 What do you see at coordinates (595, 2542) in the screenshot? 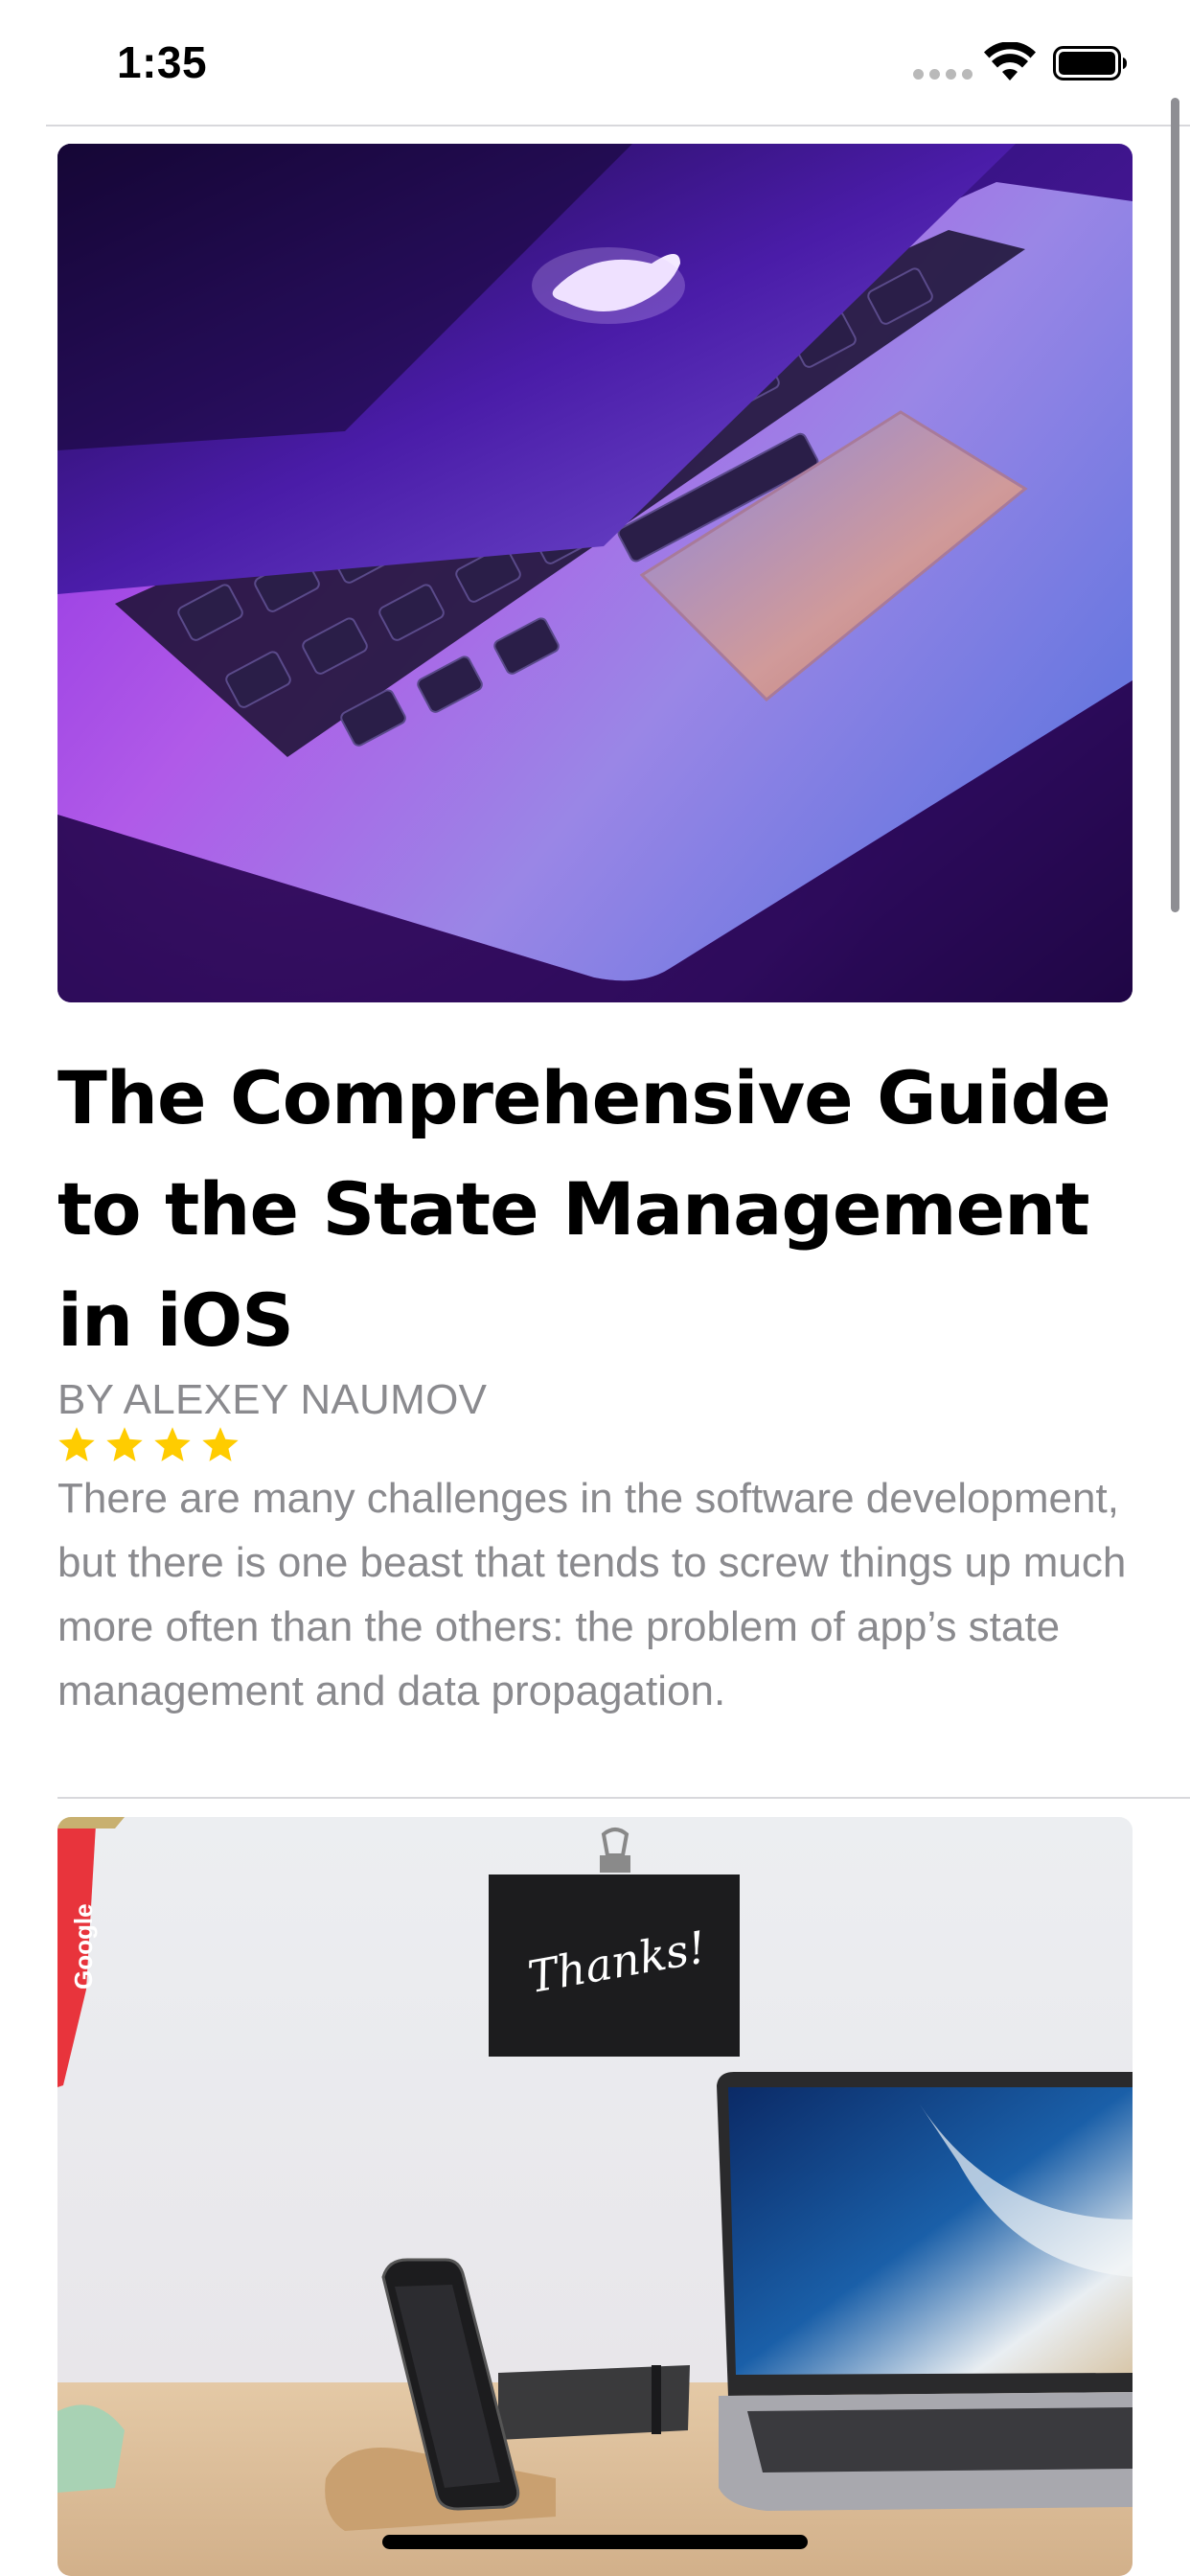
I see `home-indicator` at bounding box center [595, 2542].